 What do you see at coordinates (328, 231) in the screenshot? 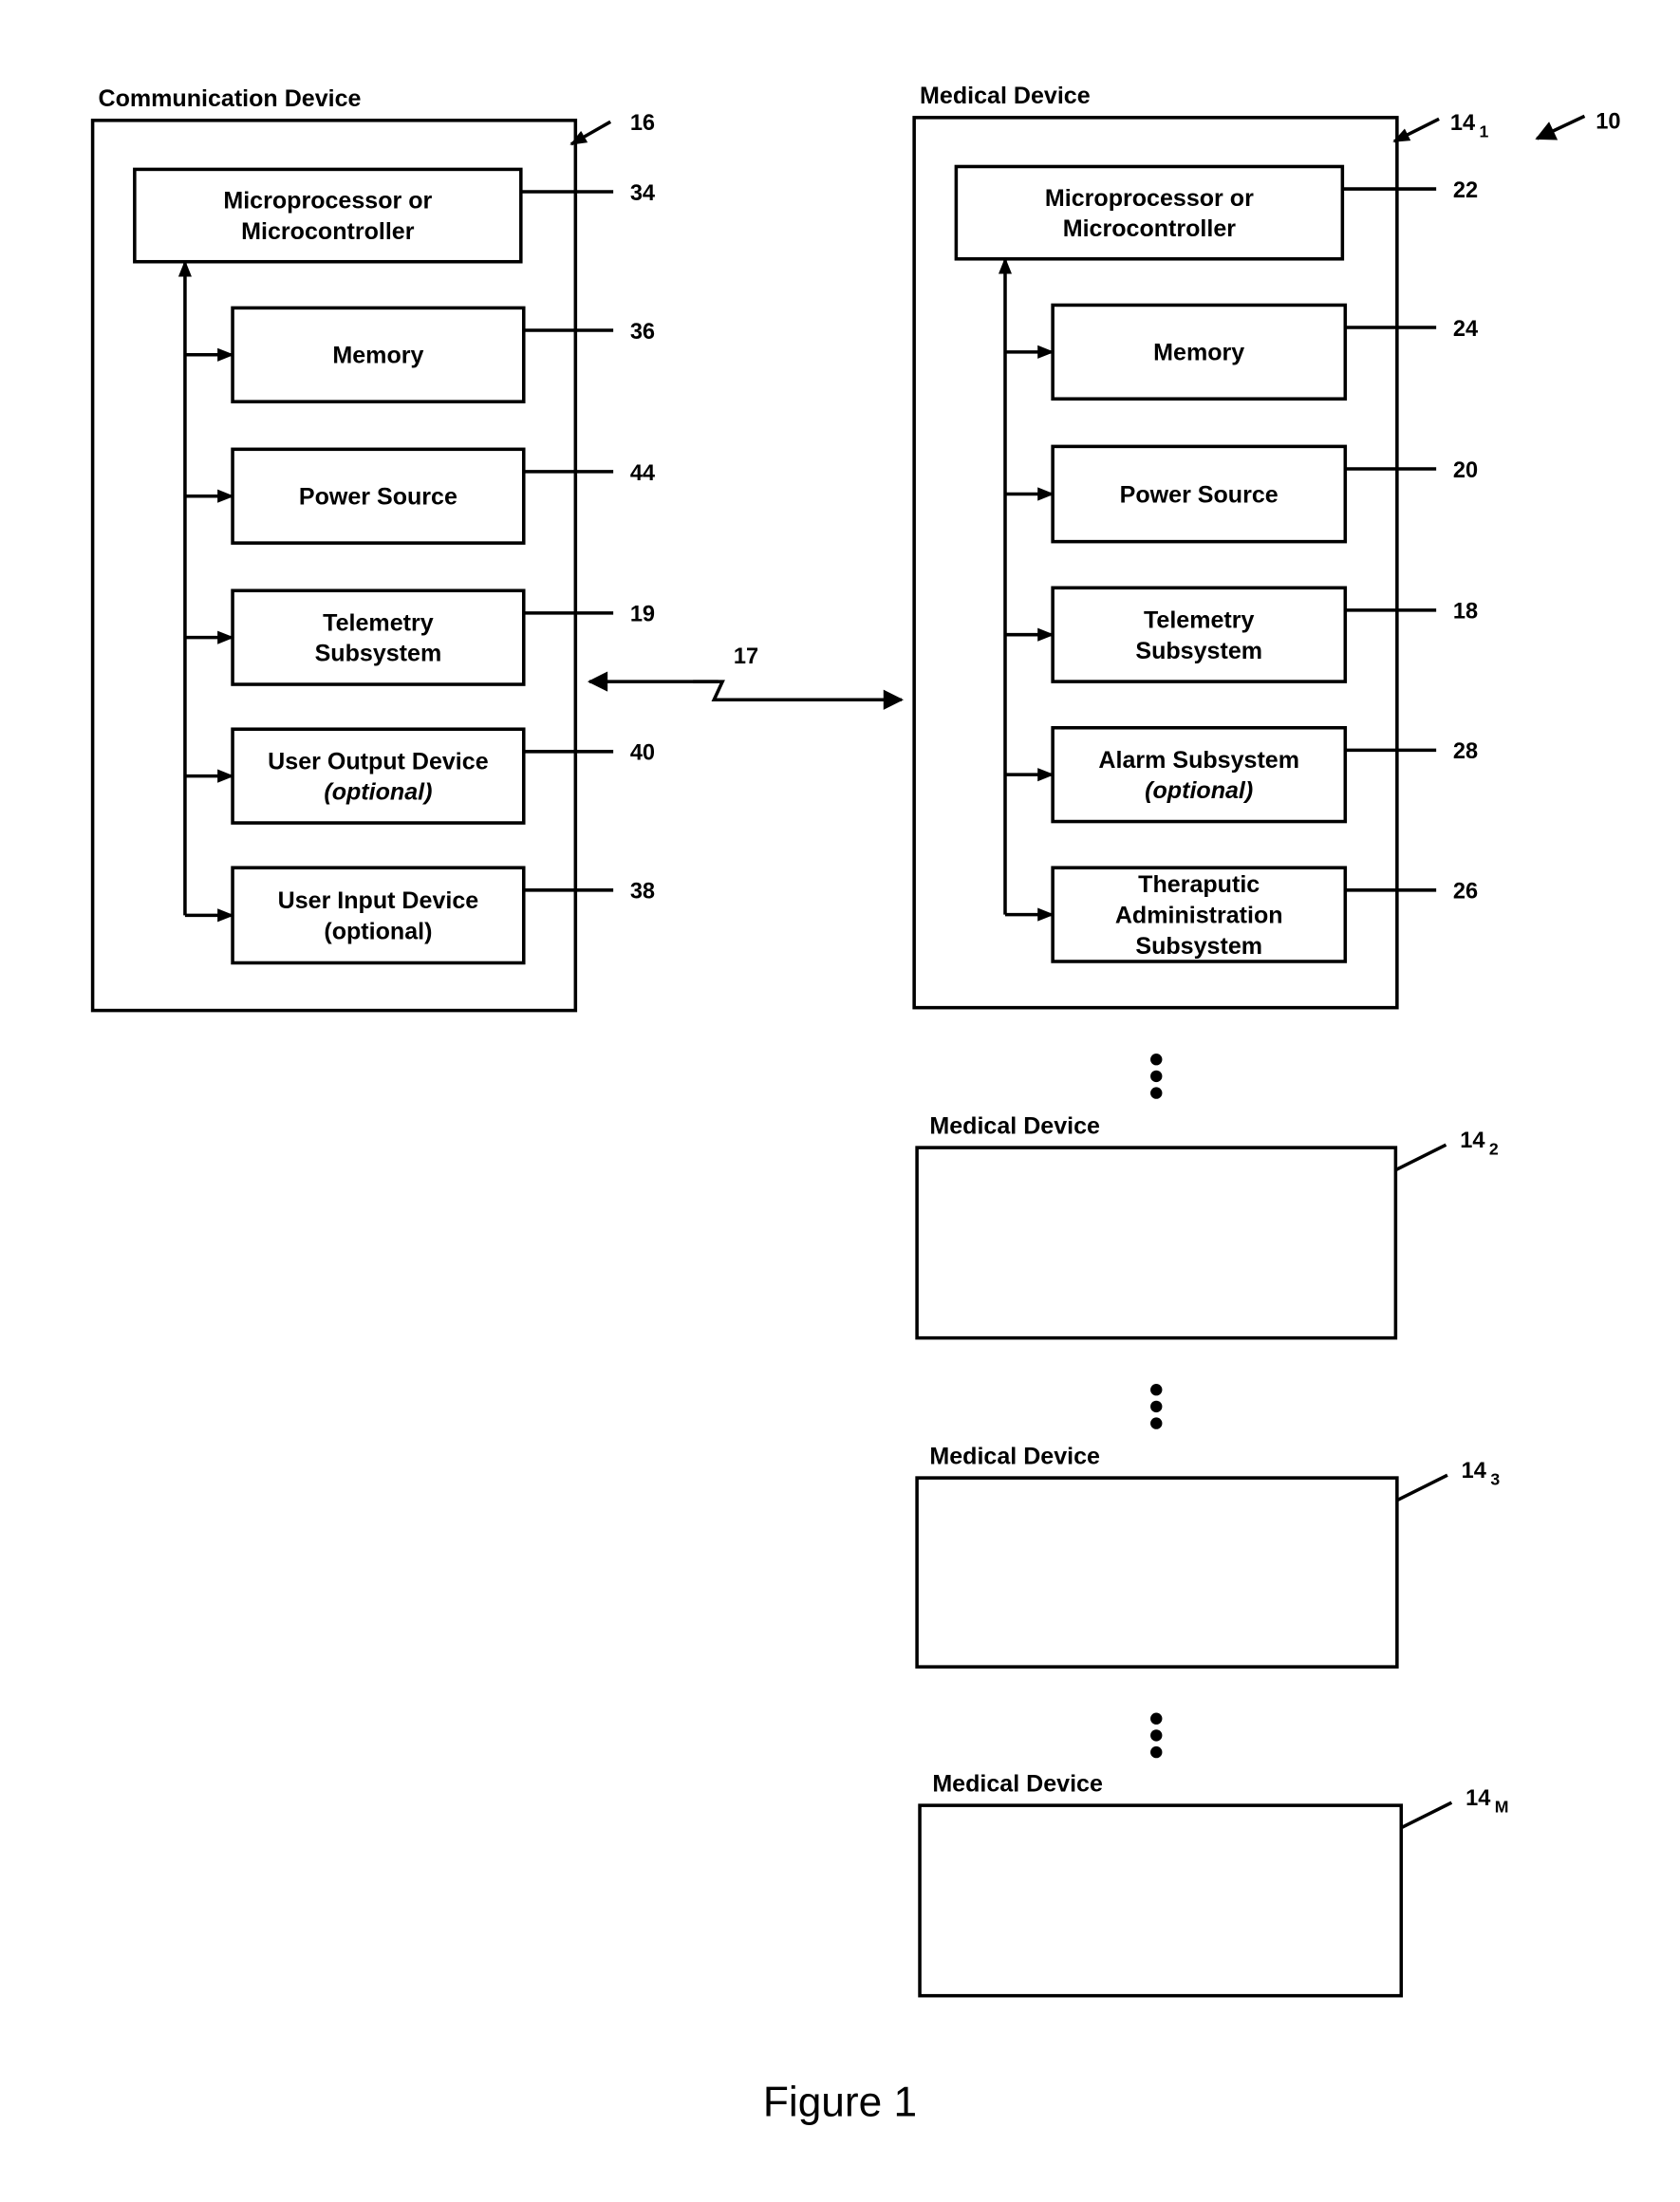
I see `communication-device-block-1-label: Microcontroller` at bounding box center [328, 231].